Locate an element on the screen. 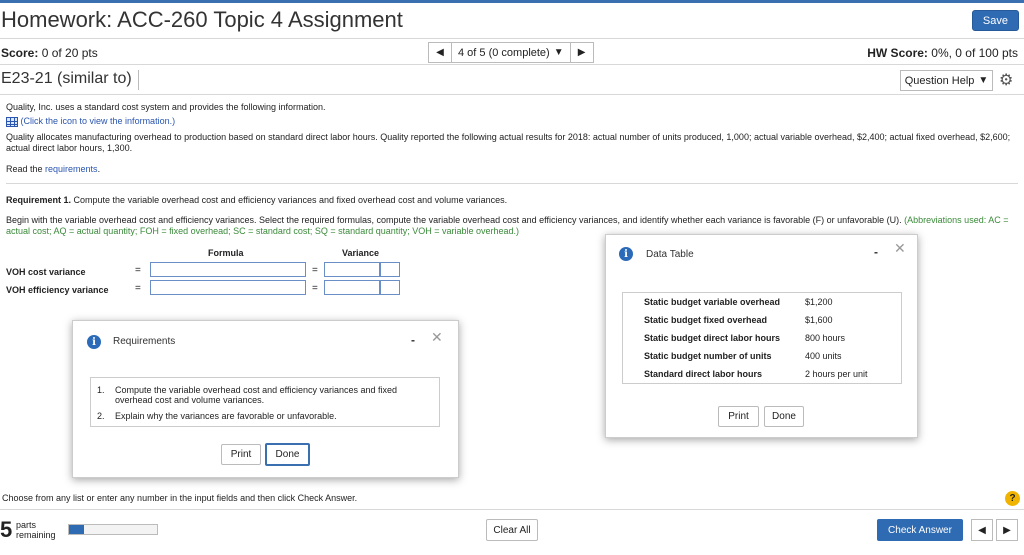 The height and width of the screenshot is (555, 1024). requirement-number: 1. is located at coordinates (101, 390).